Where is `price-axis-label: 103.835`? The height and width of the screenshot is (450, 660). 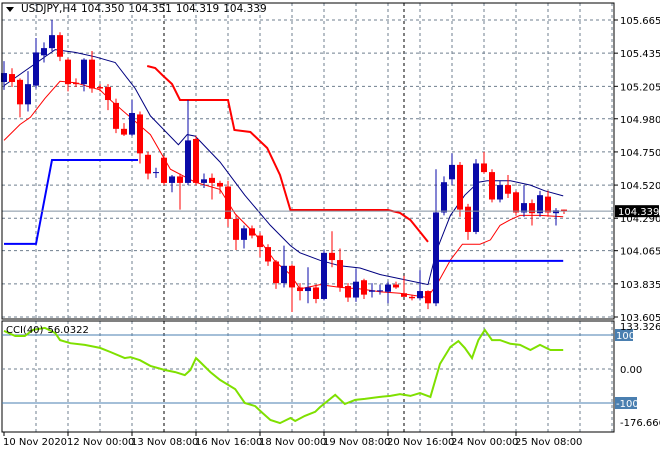
price-axis-label: 103.835 is located at coordinates (640, 285).